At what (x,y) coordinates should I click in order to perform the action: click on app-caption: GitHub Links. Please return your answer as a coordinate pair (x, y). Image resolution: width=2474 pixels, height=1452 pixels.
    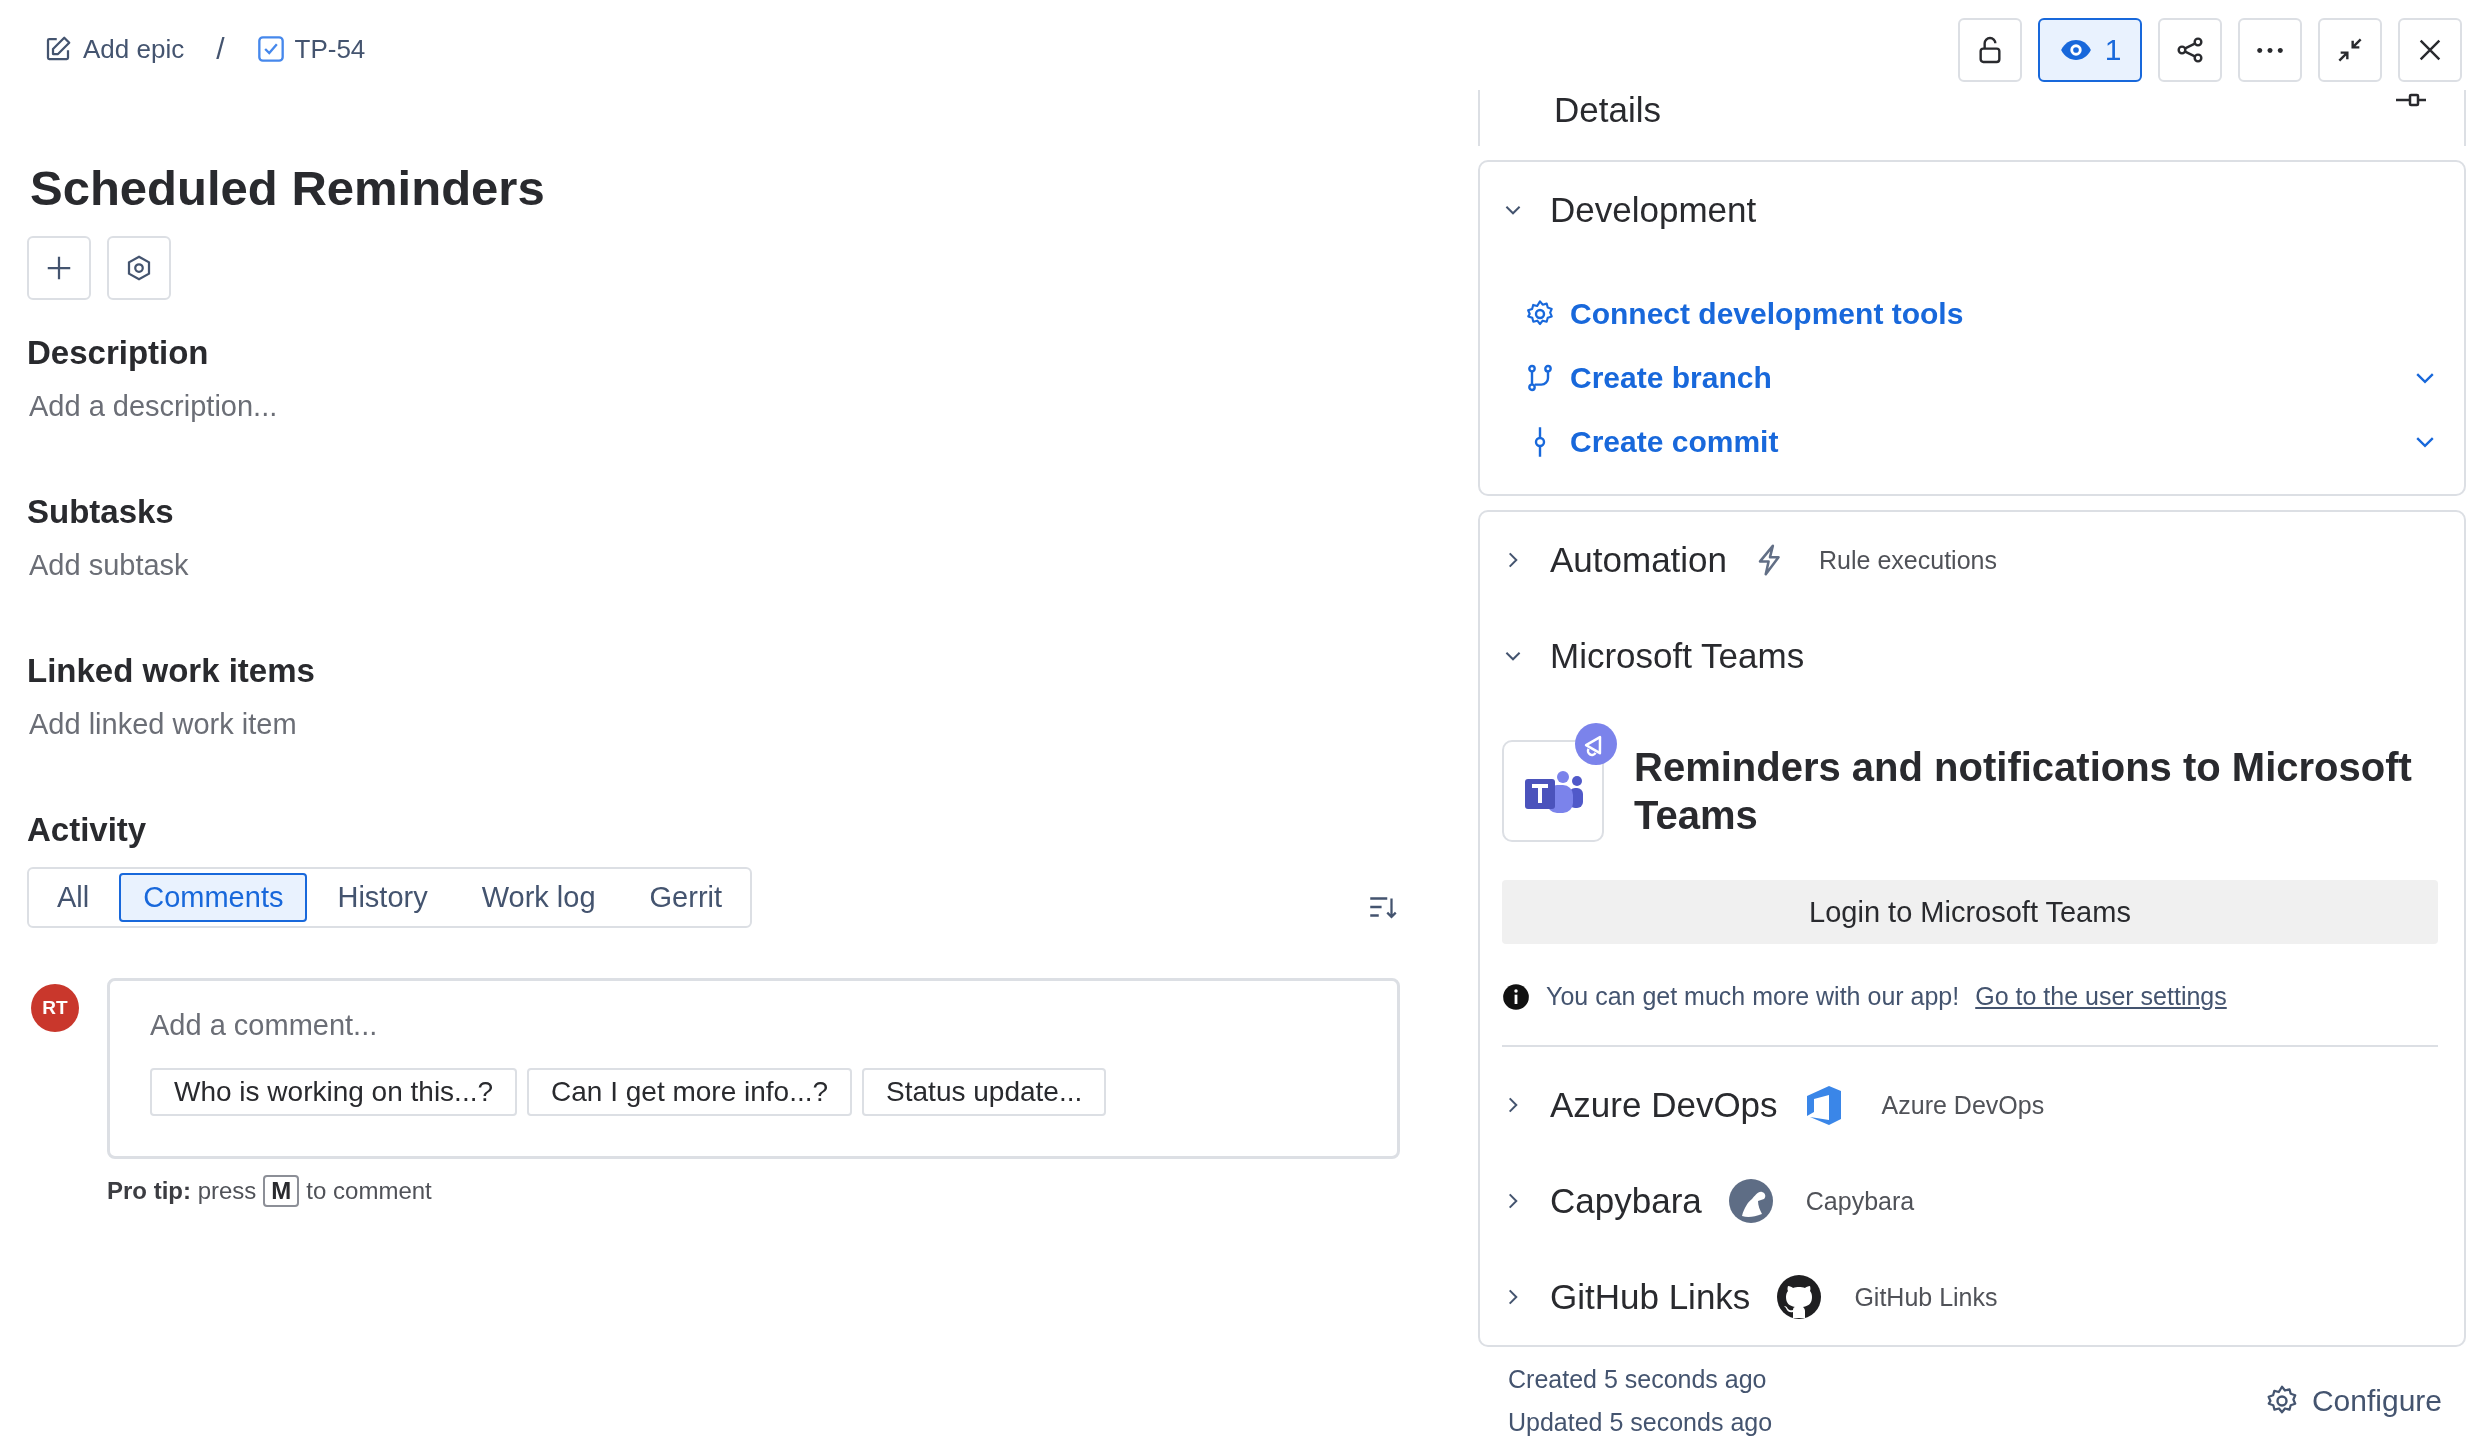
    Looking at the image, I should click on (1926, 1297).